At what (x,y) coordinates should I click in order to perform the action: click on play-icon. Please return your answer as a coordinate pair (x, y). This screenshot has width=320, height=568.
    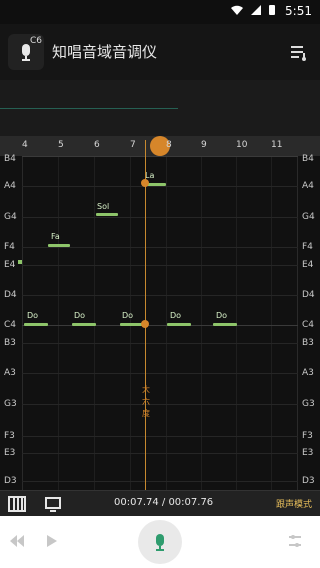
    Looking at the image, I should click on (51, 541).